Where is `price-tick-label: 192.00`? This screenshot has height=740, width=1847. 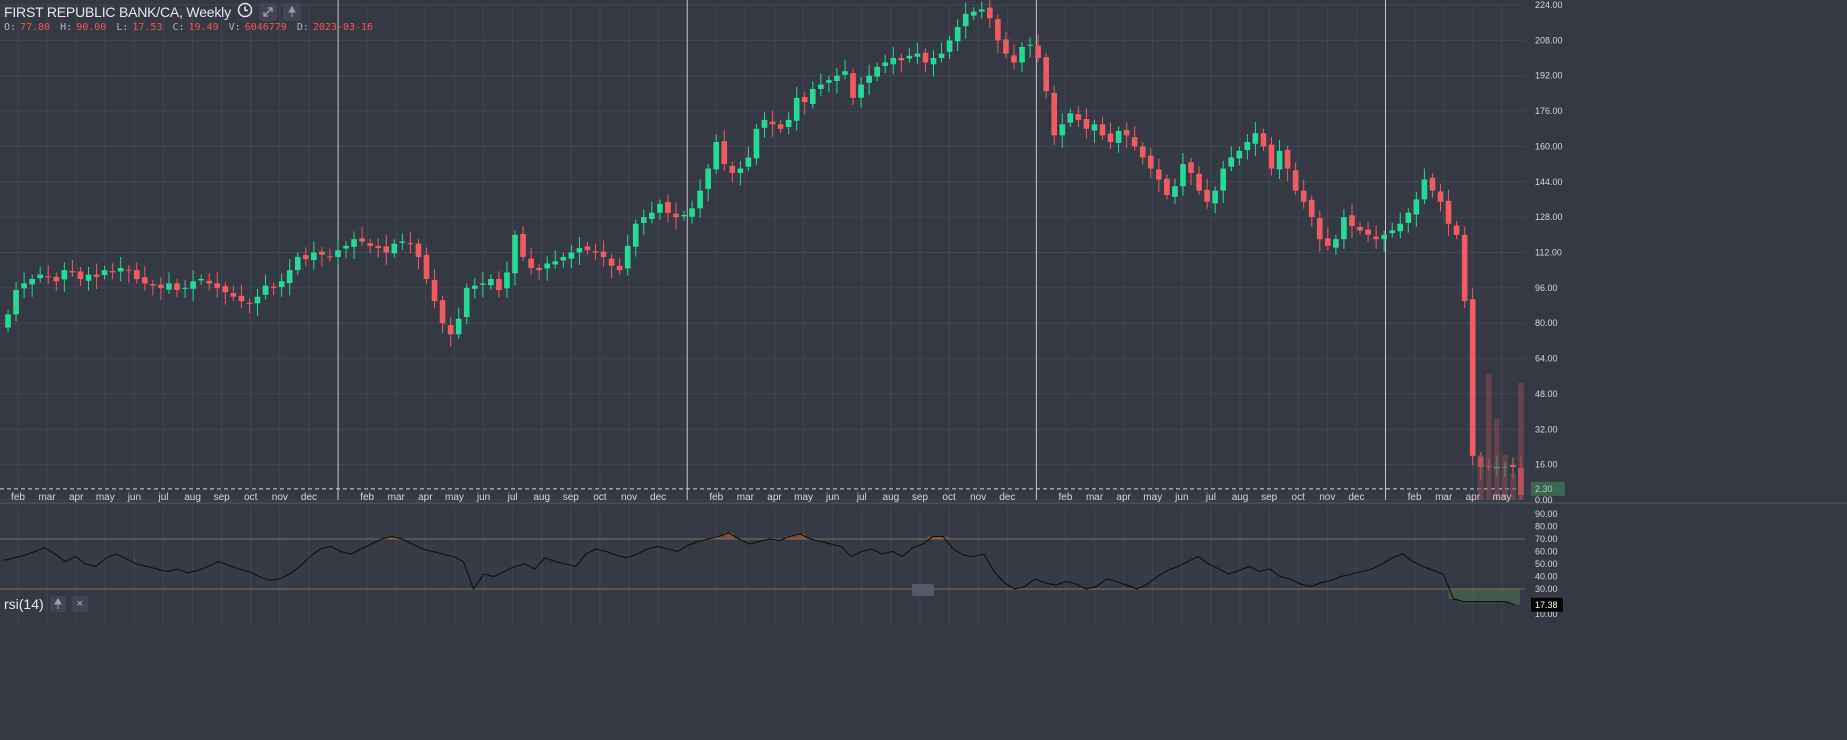
price-tick-label: 192.00 is located at coordinates (1549, 76).